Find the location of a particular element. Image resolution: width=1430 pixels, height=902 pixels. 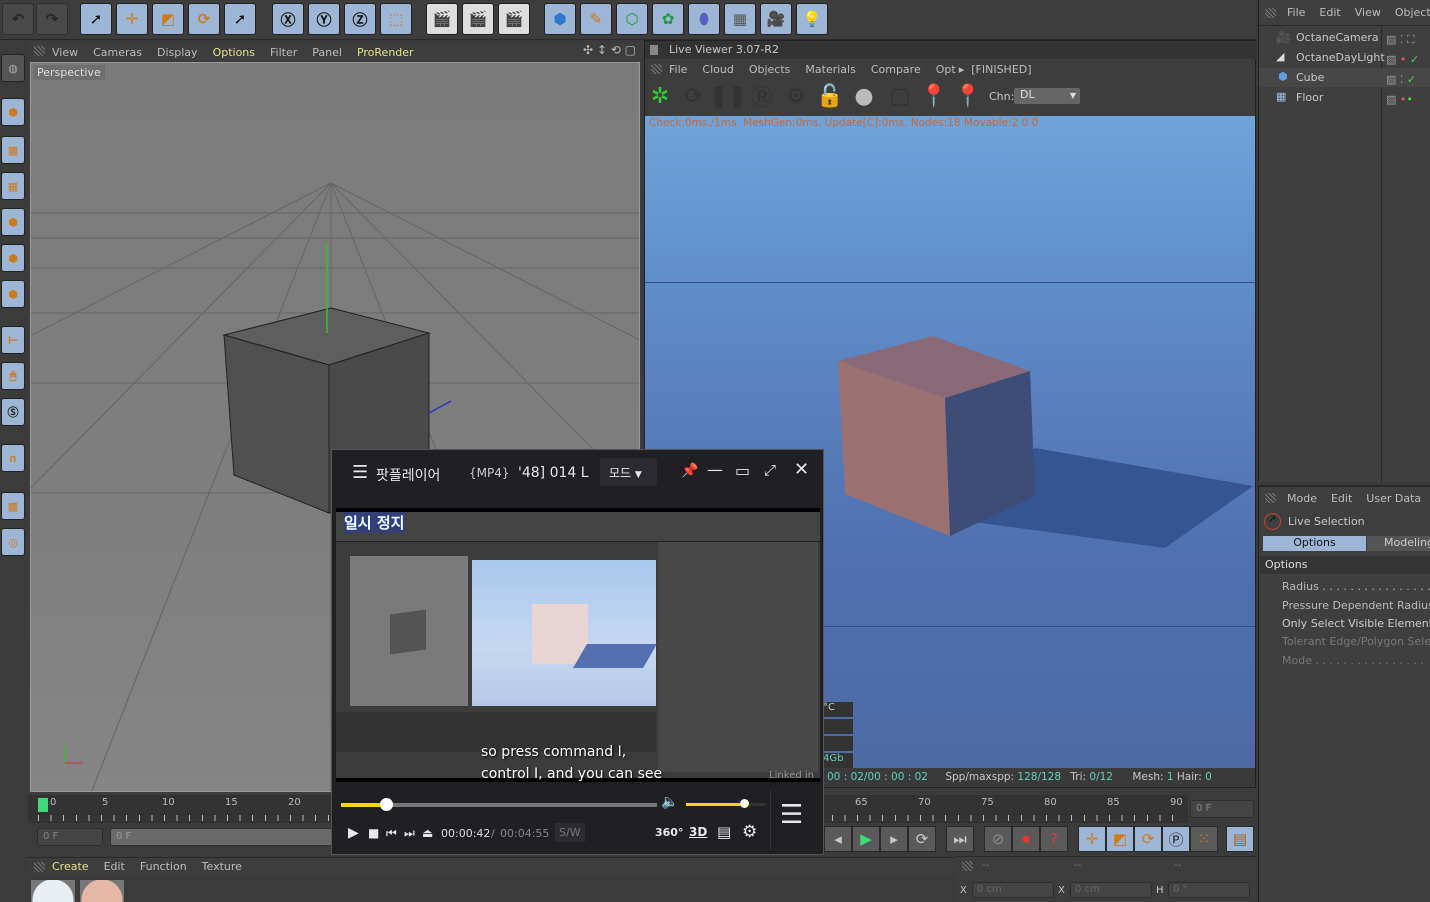

field-mode: Mode . . . . . . . . . . . . . . . . is located at coordinates (1353, 660).